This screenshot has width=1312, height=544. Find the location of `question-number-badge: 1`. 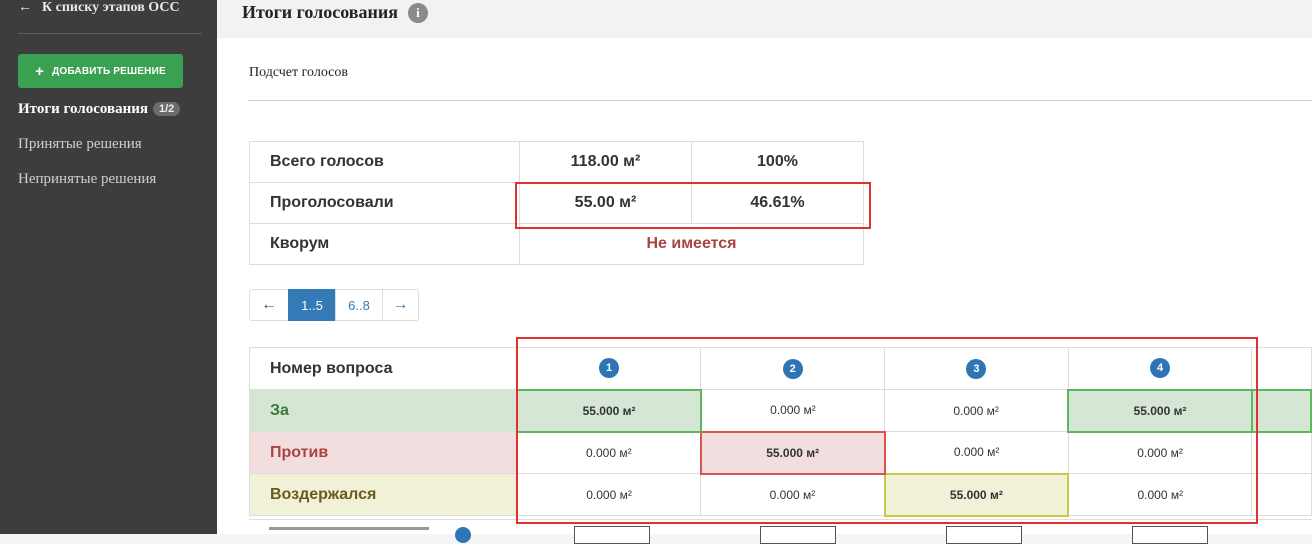

question-number-badge: 1 is located at coordinates (609, 368).